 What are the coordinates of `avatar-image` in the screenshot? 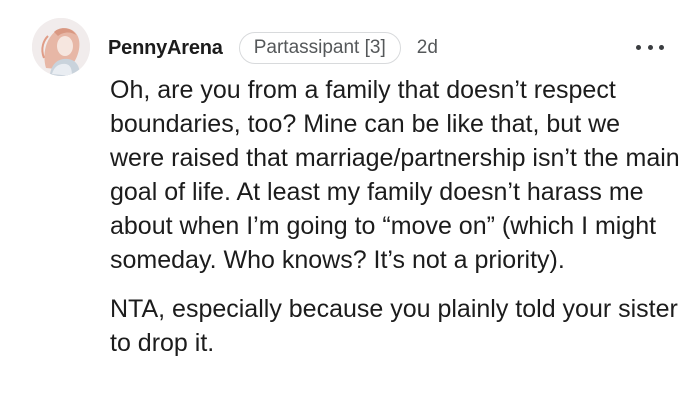 It's located at (61, 47).